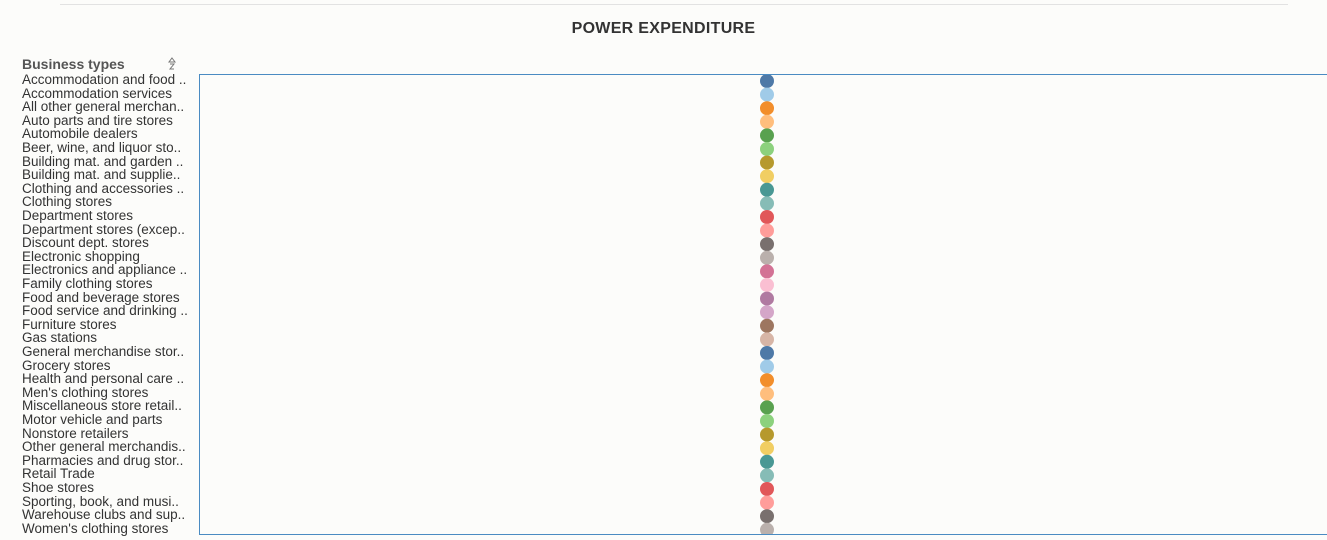  Describe the element at coordinates (110, 270) in the screenshot. I see `row-label: Electronics and appliance ..` at that location.